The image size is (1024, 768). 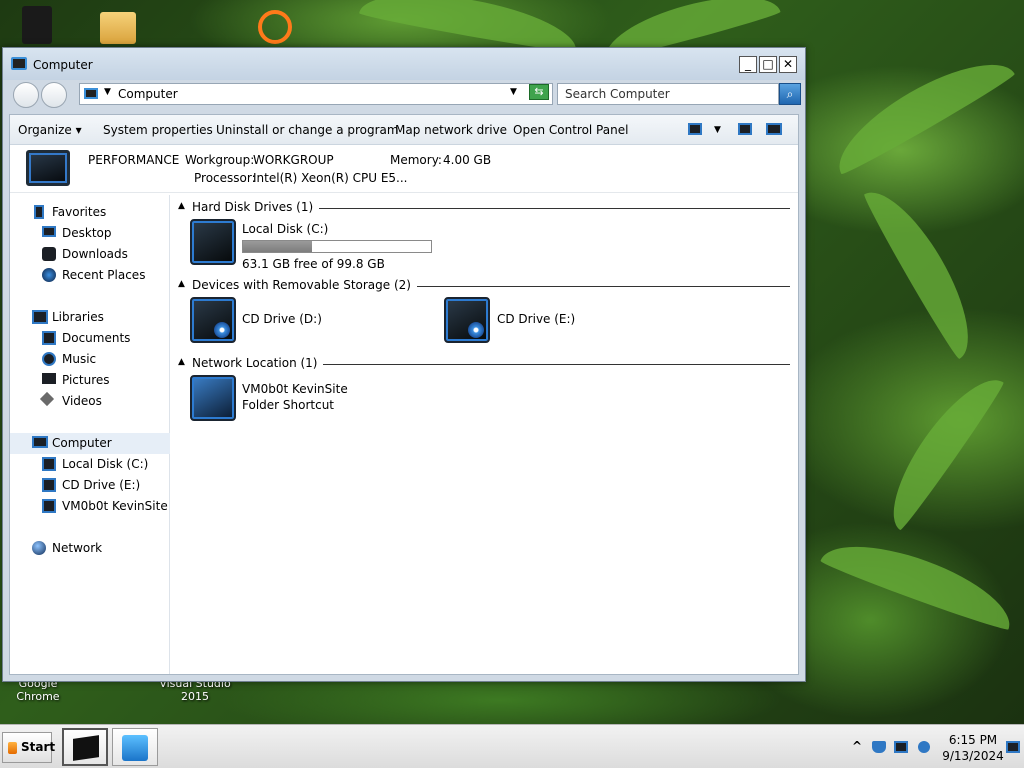 What do you see at coordinates (307, 130) in the screenshot?
I see `uninstall-program-button: Uninstall or change a program` at bounding box center [307, 130].